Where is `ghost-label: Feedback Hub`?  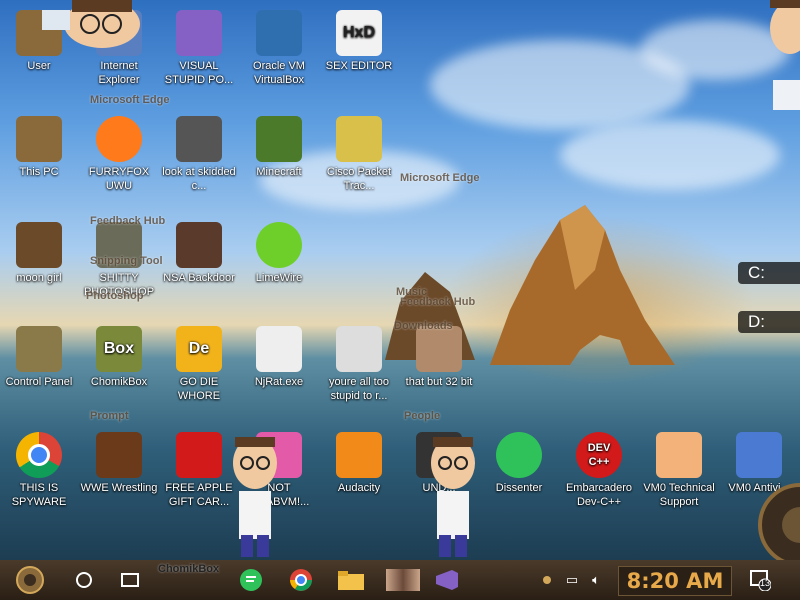 ghost-label: Feedback Hub is located at coordinates (128, 221).